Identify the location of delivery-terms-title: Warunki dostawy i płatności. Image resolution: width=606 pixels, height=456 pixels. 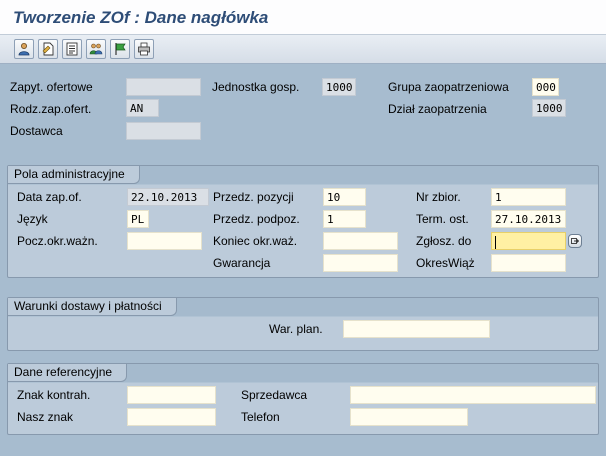
(92, 307).